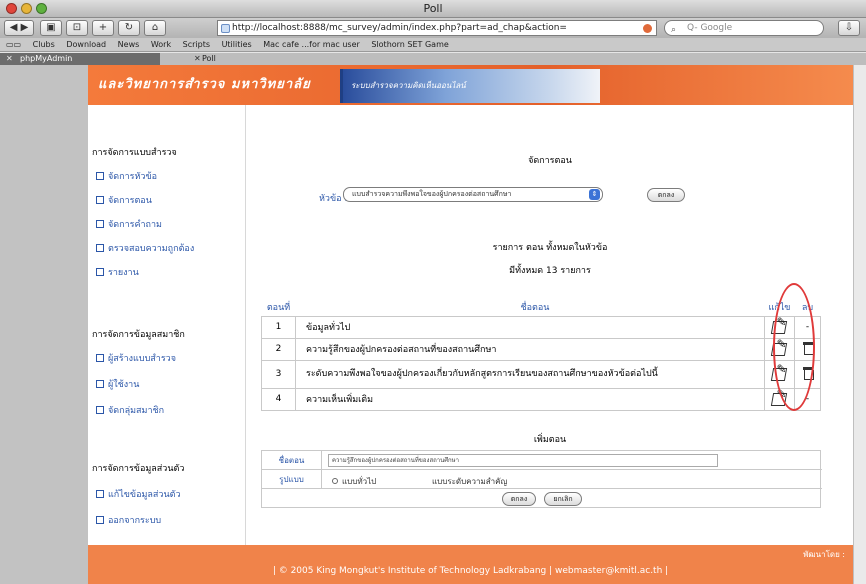 This screenshot has height=584, width=866. What do you see at coordinates (145, 248) in the screenshot?
I see `sidebar-item-validate: ตรวจสอบความถูกต้อง` at bounding box center [145, 248].